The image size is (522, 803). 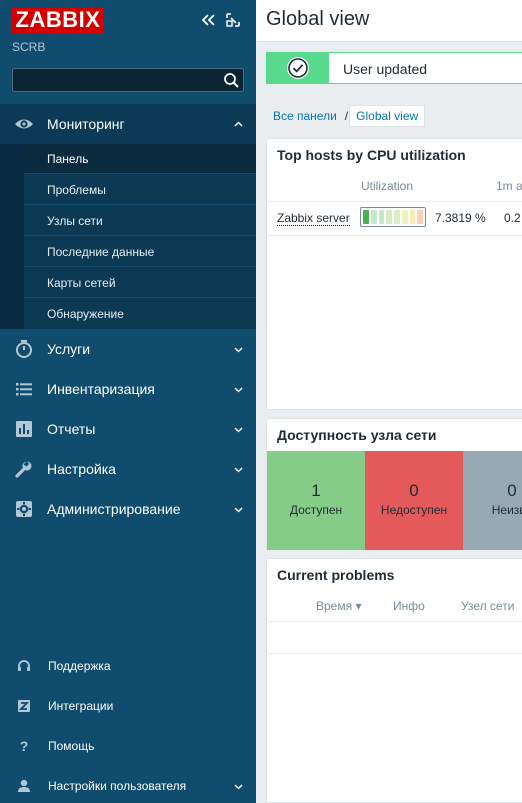 What do you see at coordinates (24, 349) in the screenshot?
I see `stopwatch-icon` at bounding box center [24, 349].